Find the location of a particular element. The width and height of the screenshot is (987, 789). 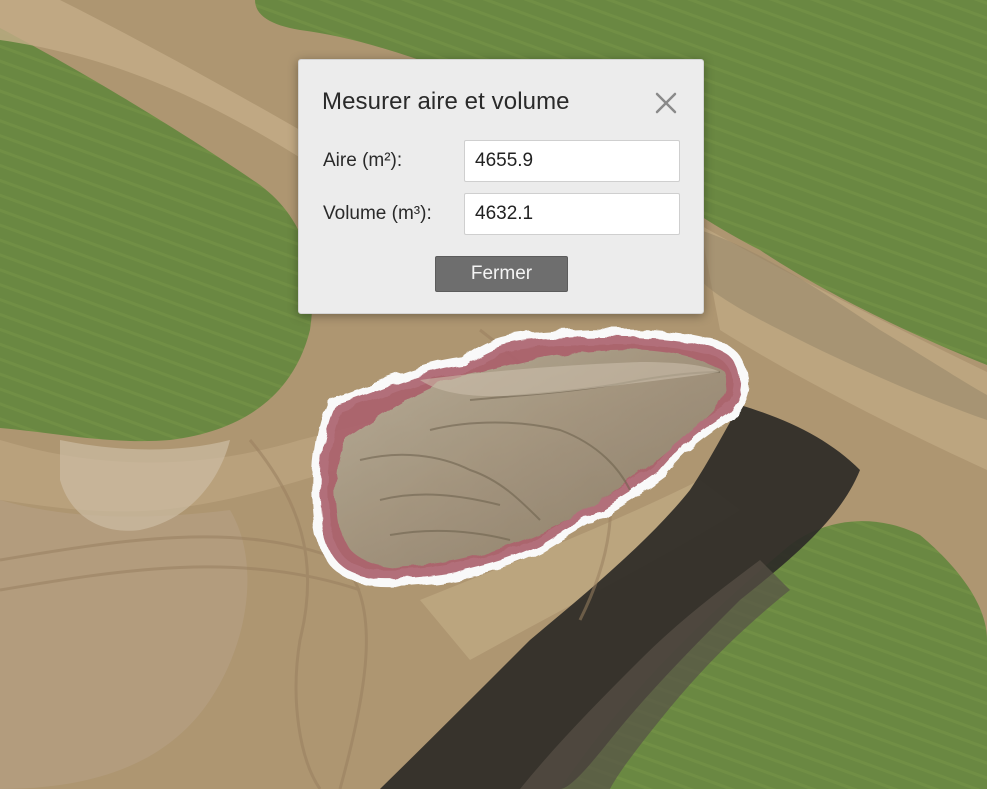

area-field is located at coordinates (572, 161).